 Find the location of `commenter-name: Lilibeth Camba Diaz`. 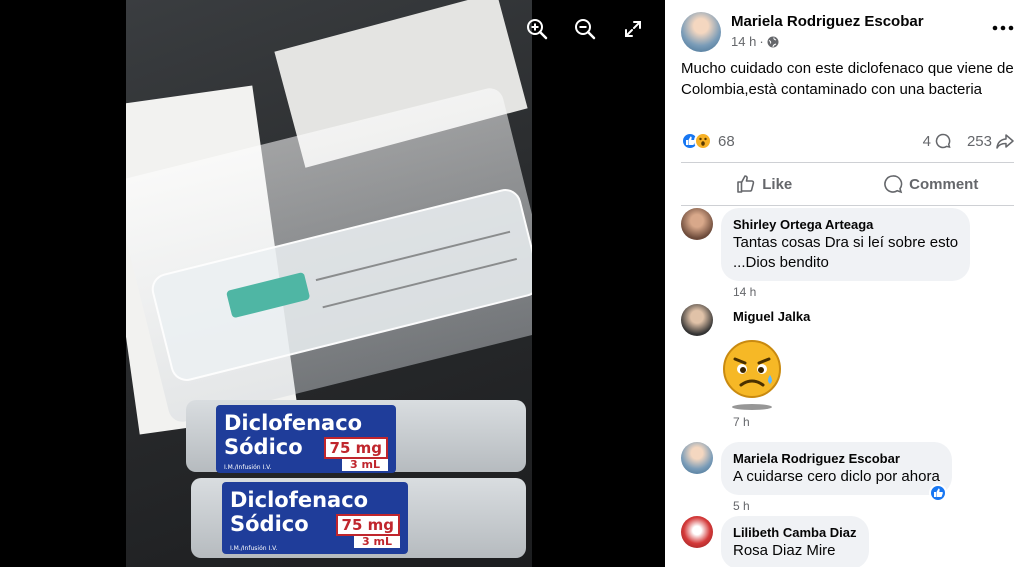

commenter-name: Lilibeth Camba Diaz is located at coordinates (795, 532).